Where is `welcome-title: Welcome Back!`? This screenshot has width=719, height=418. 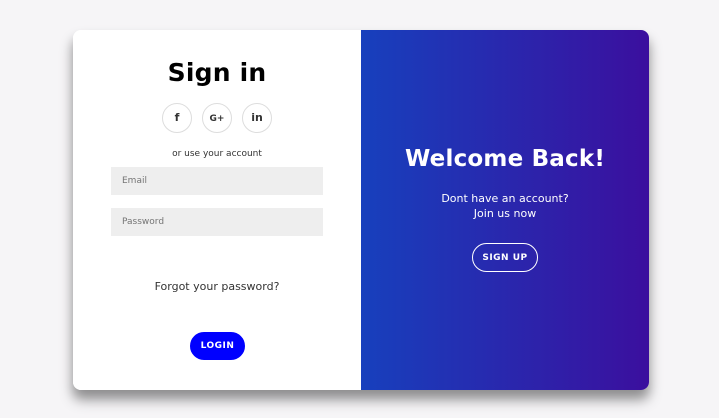
welcome-title: Welcome Back! is located at coordinates (505, 159).